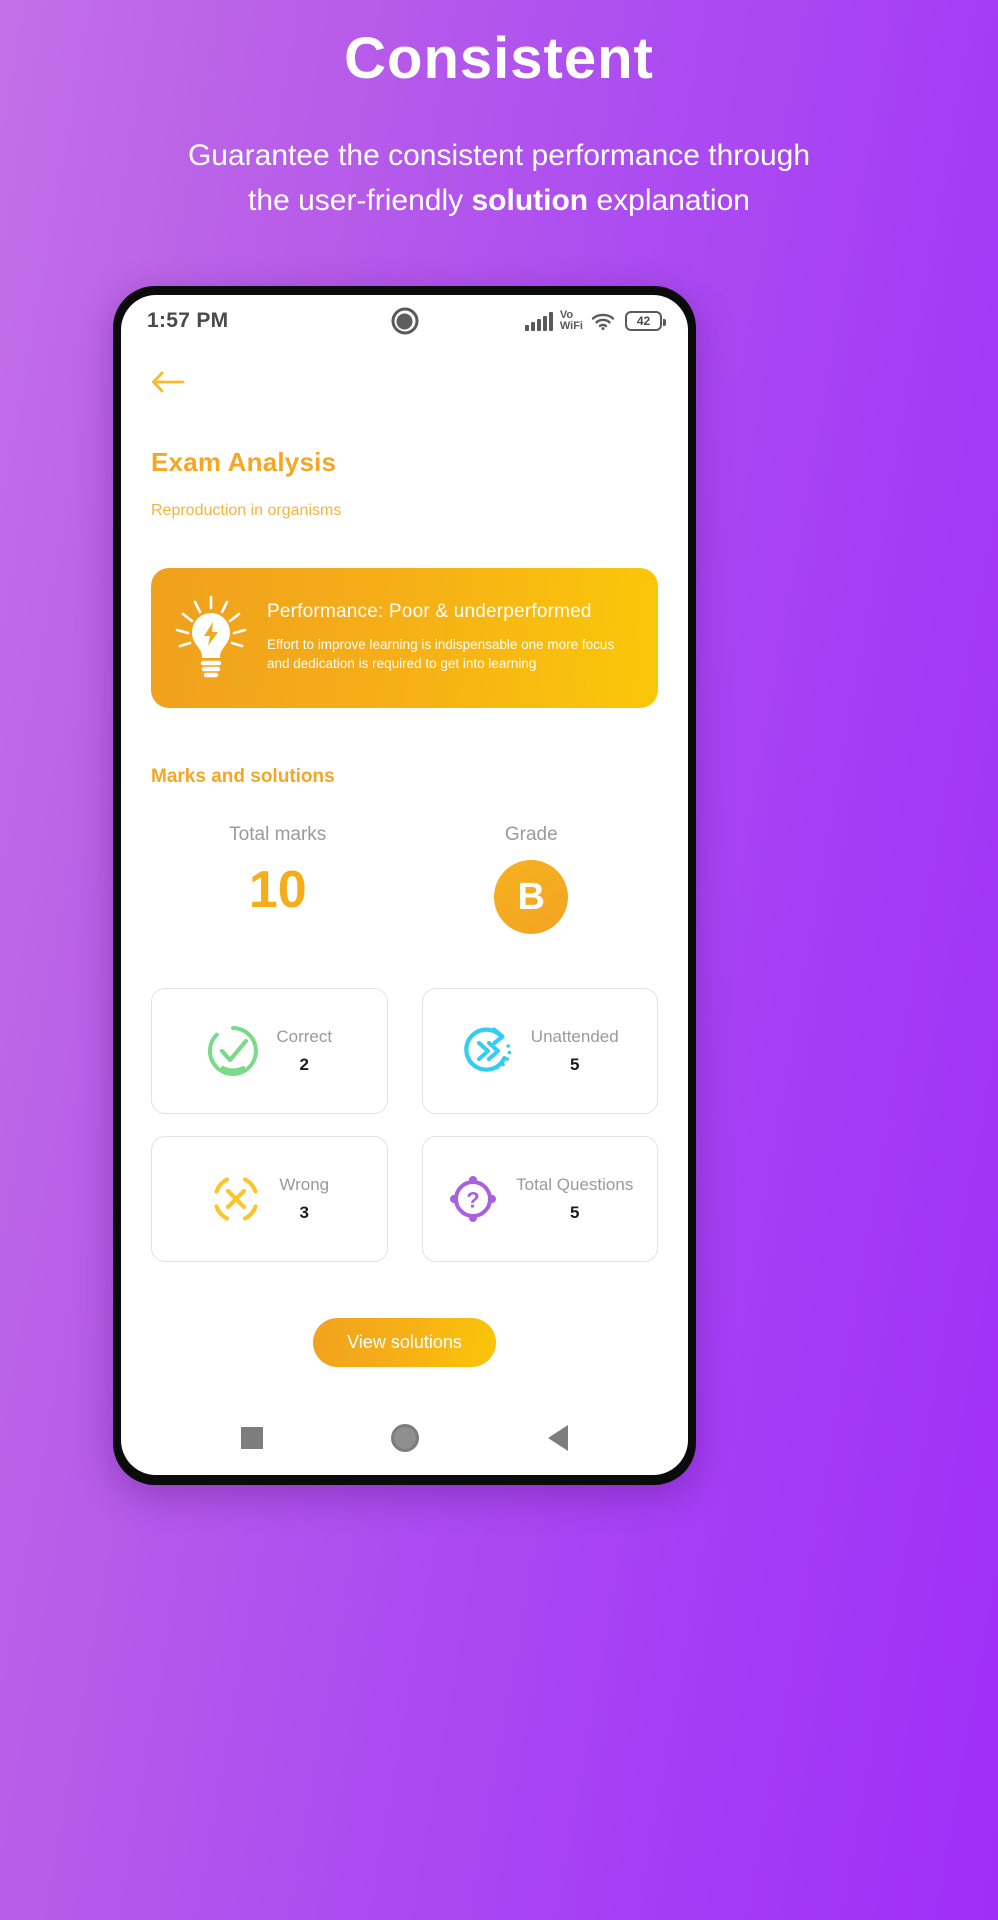  I want to click on stat-label: Unattended, so click(574, 1036).